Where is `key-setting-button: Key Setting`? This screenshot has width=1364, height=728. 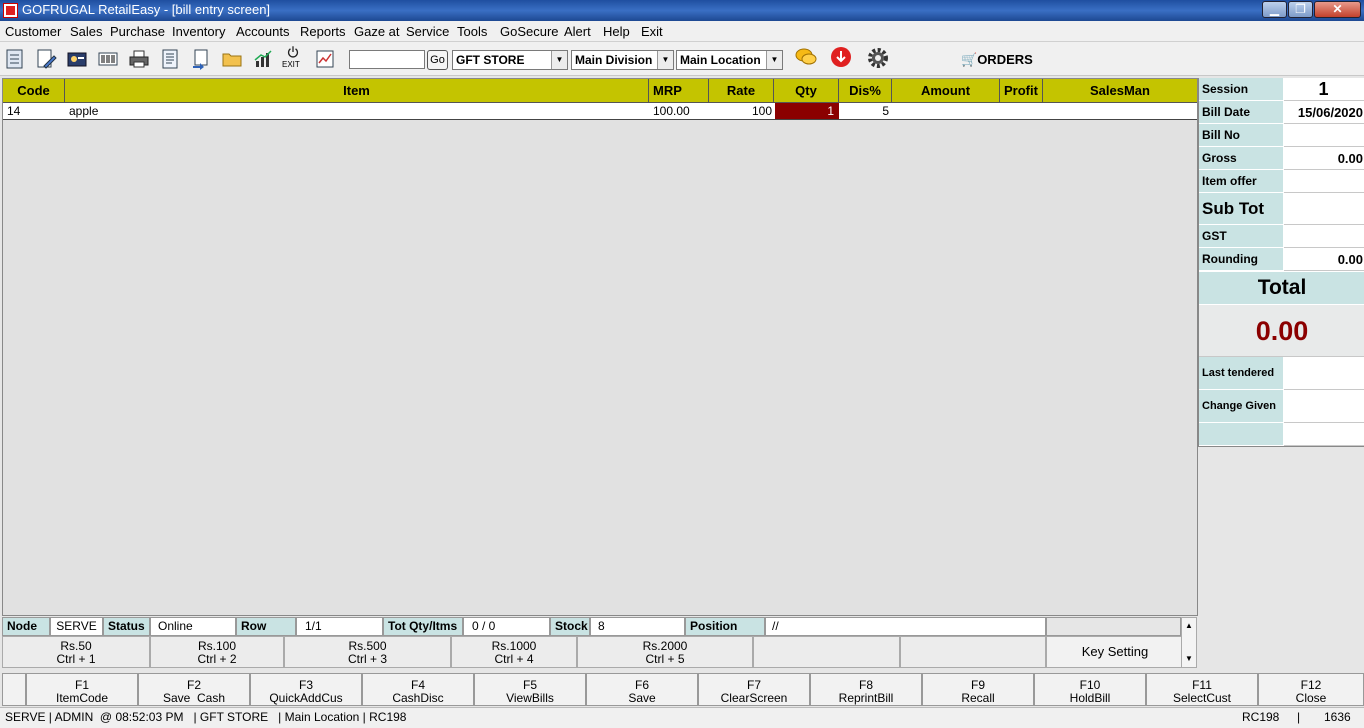 key-setting-button: Key Setting is located at coordinates (1115, 652).